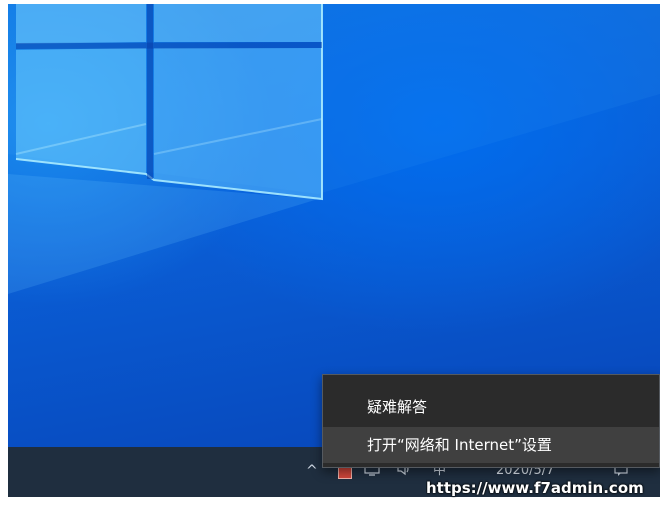 The image size is (668, 505). Describe the element at coordinates (535, 488) in the screenshot. I see `watermark: https://www.f7admin.com` at that location.